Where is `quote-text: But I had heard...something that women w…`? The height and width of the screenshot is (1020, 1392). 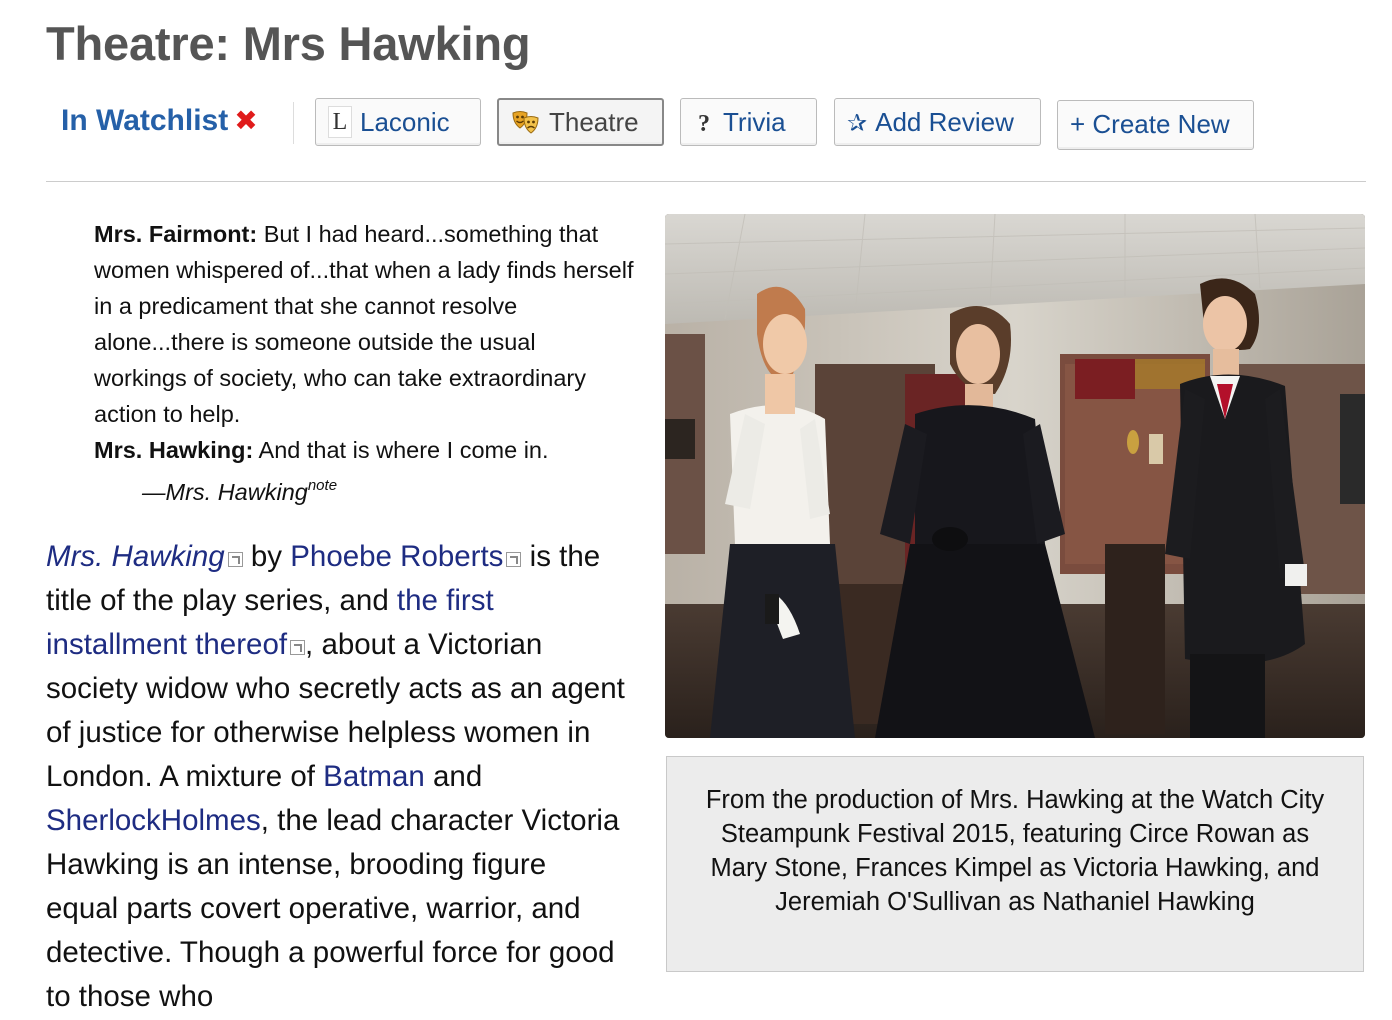 quote-text: But I had heard...something that women w… is located at coordinates (364, 324).